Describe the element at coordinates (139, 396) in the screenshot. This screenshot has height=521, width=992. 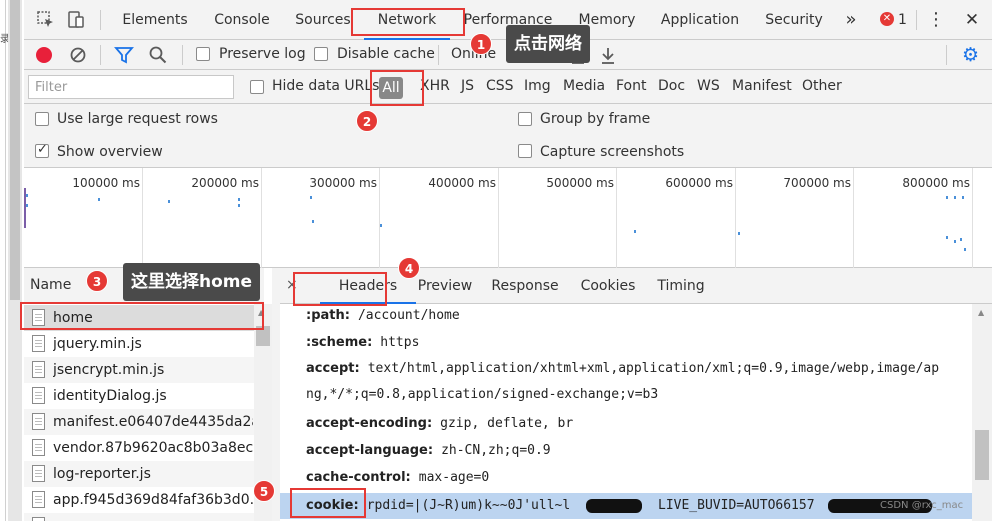
I see `request-row: identityDialog.js` at that location.